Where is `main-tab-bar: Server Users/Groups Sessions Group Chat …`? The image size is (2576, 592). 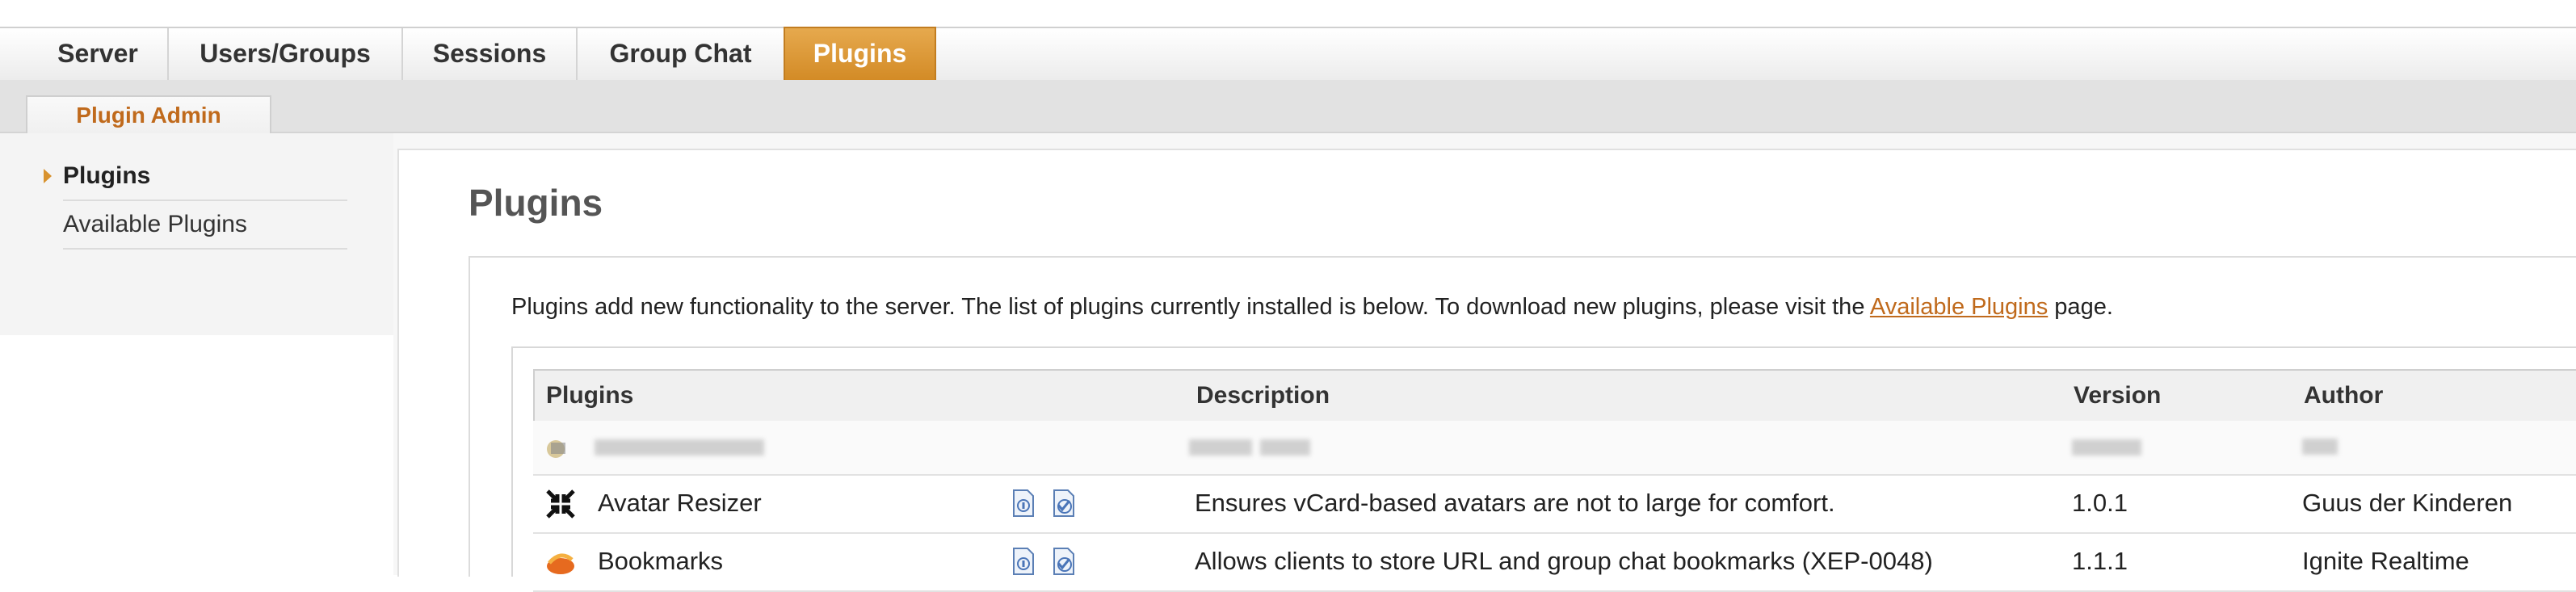
main-tab-bar: Server Users/Groups Sessions Group Chat … is located at coordinates (1288, 54).